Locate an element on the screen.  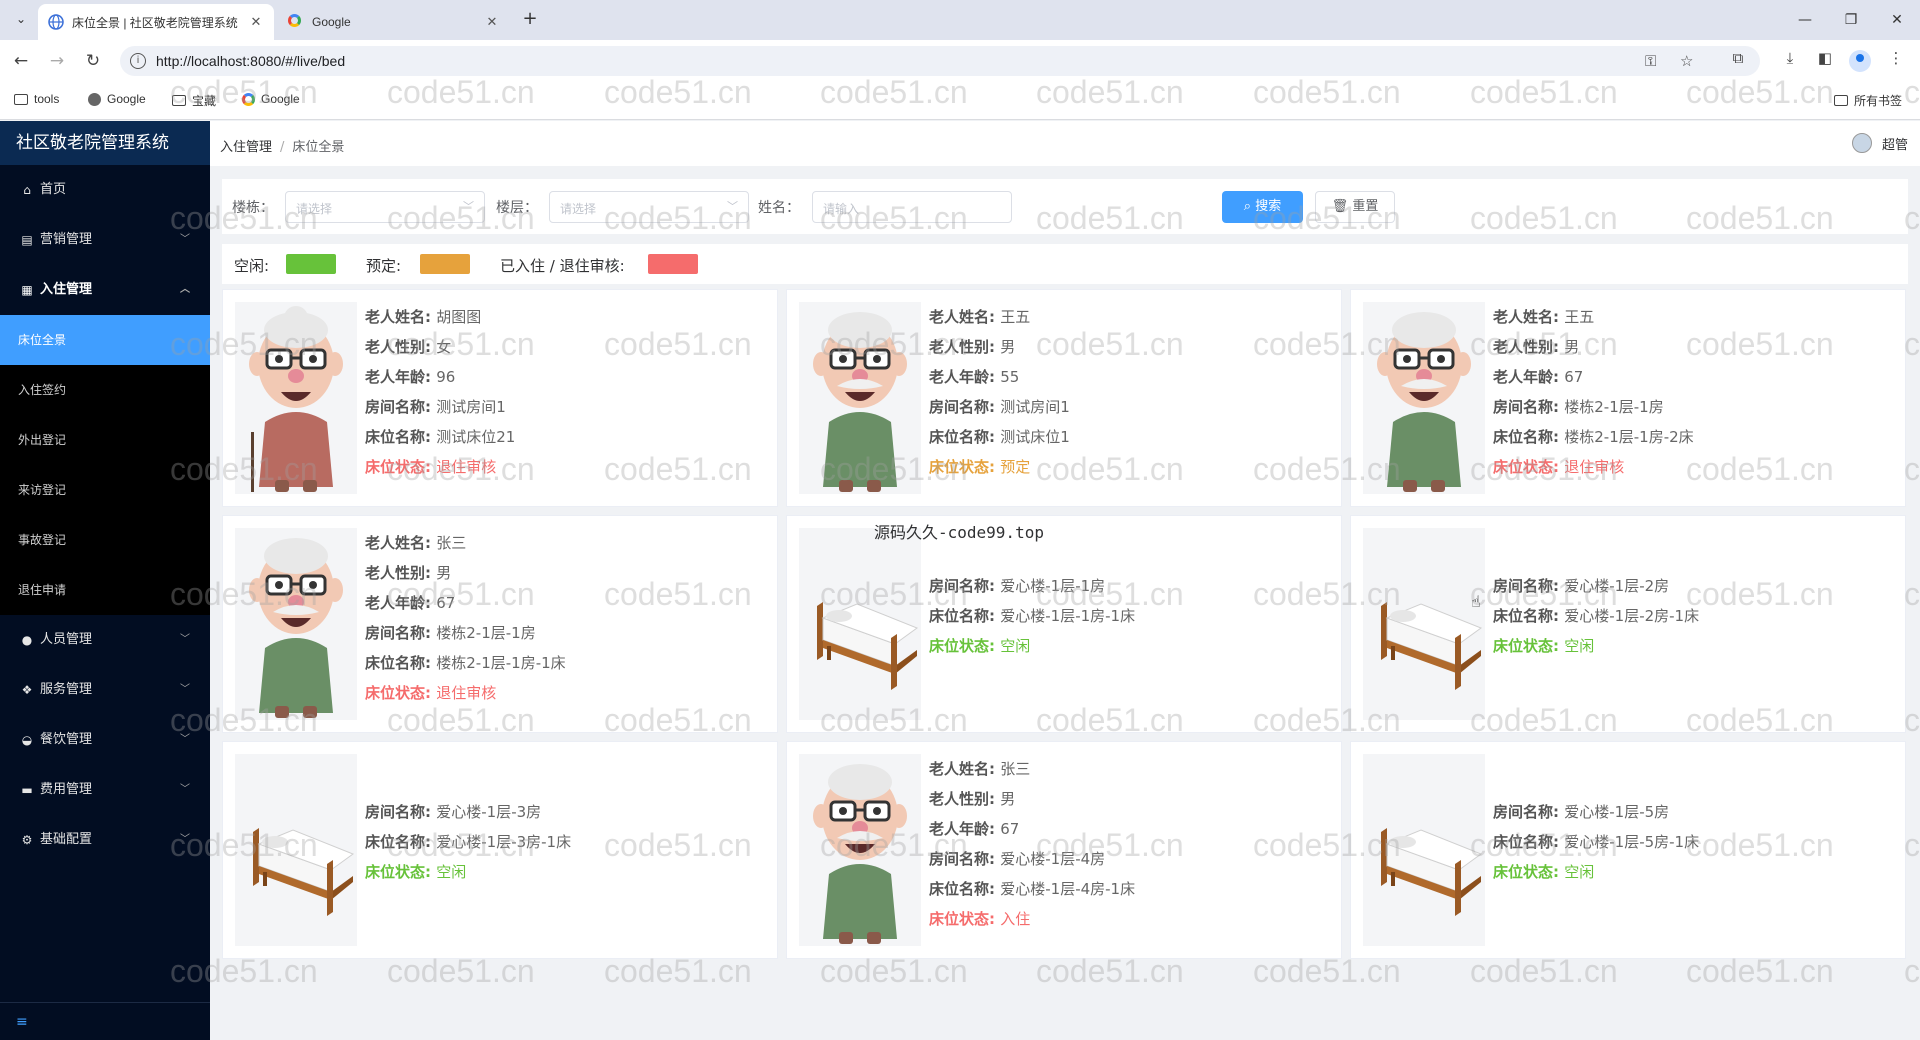
sidebar-item-contract: 入住签约 is located at coordinates (105, 390).